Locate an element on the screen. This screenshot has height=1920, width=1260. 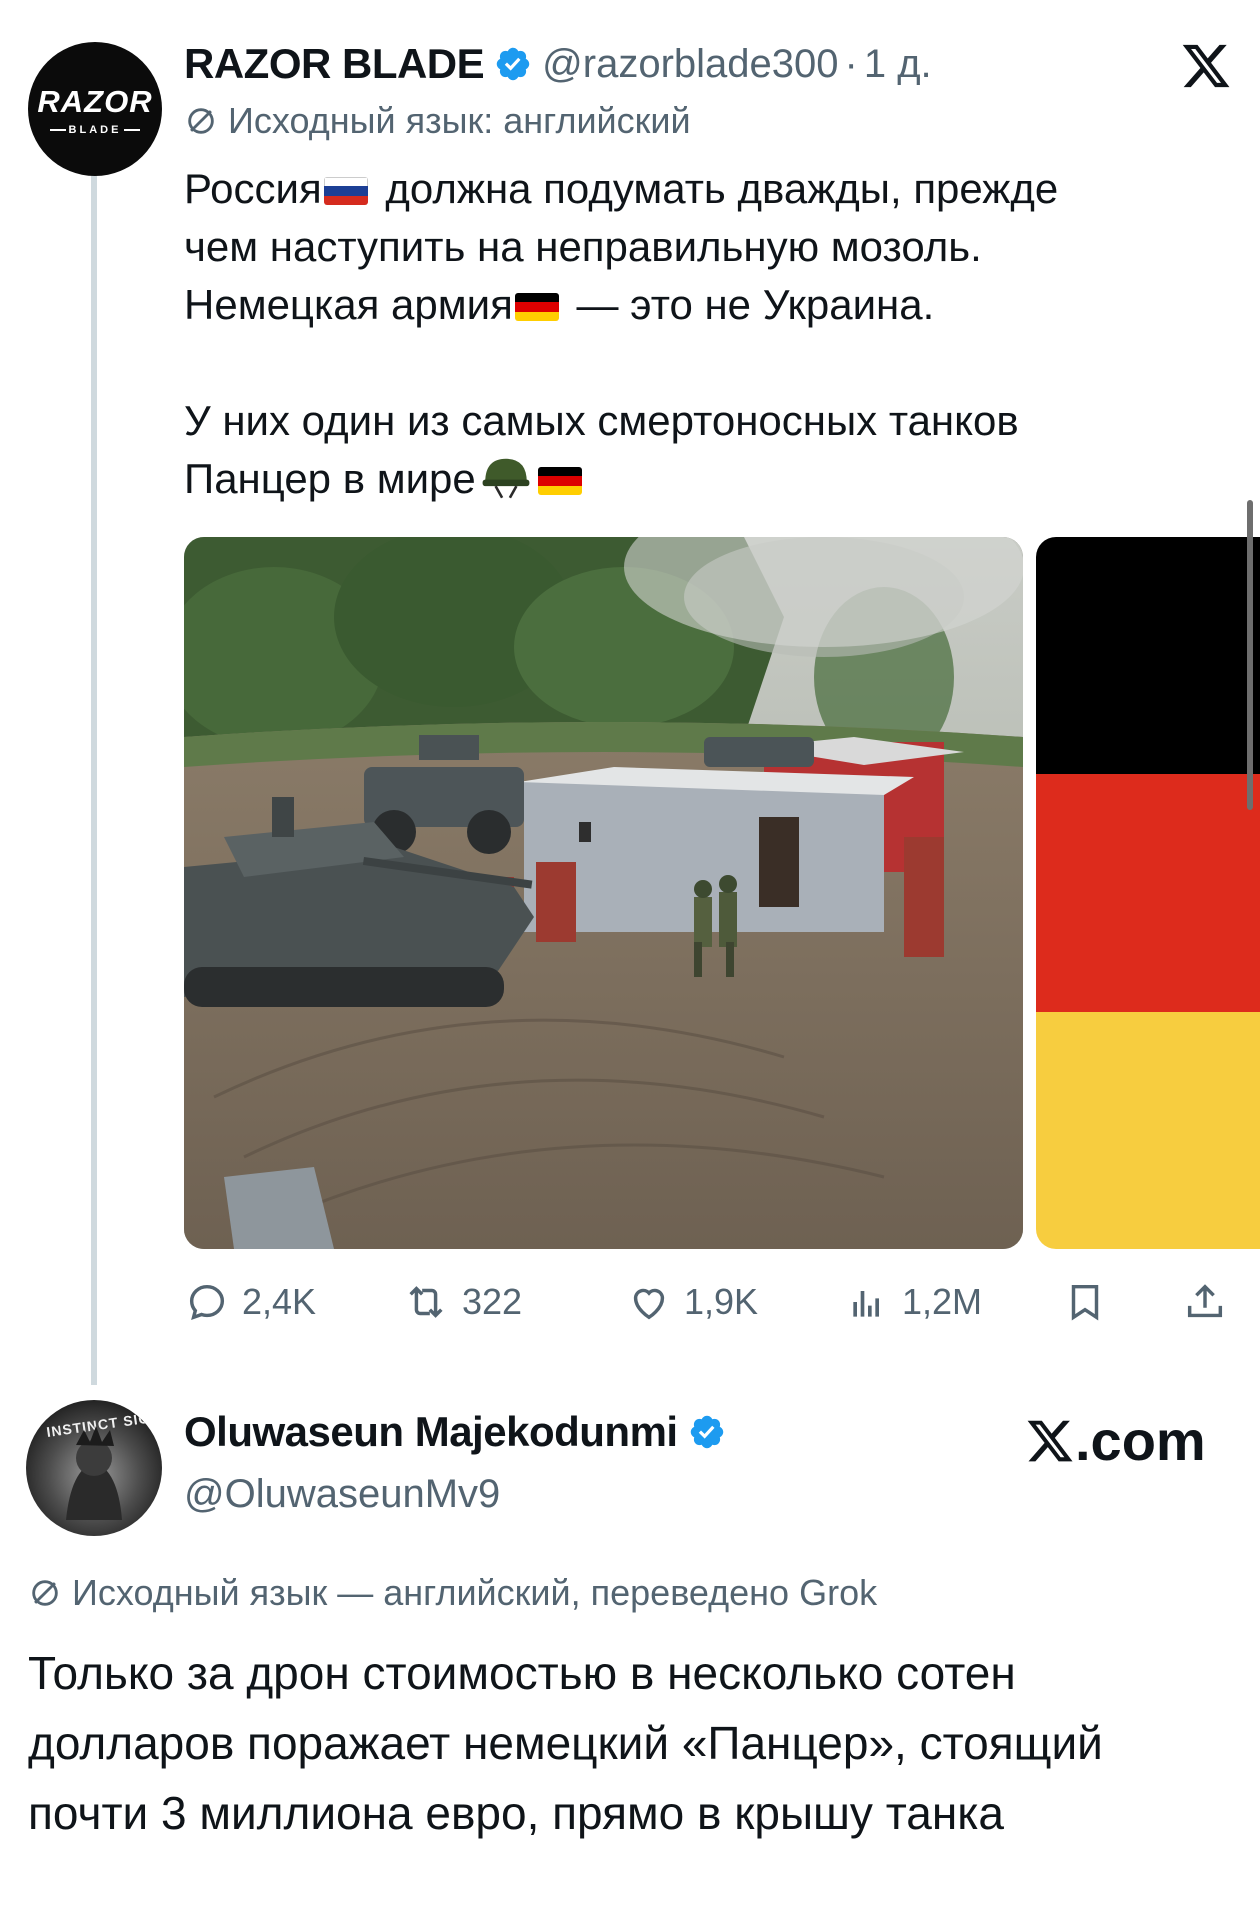
like-button: 1,9K is located at coordinates (692, 1302).